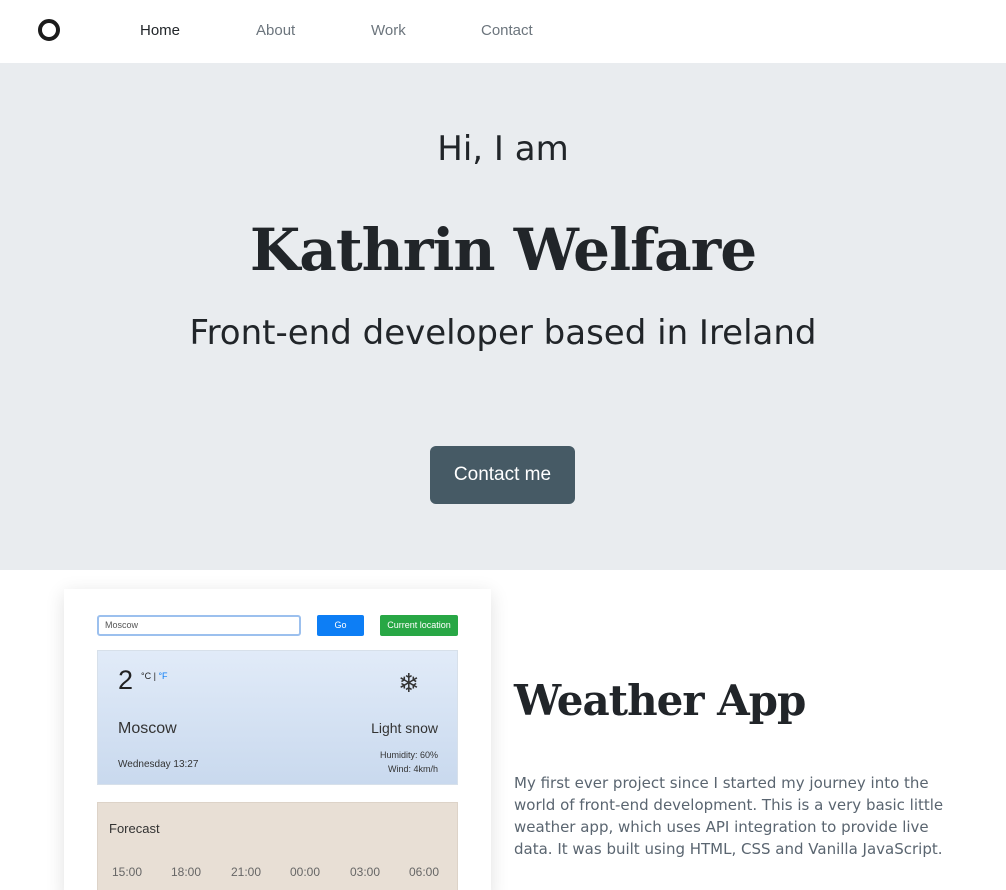 The image size is (1006, 890). What do you see at coordinates (503, 250) in the screenshot?
I see `hero-name: Kathrin Welfare` at bounding box center [503, 250].